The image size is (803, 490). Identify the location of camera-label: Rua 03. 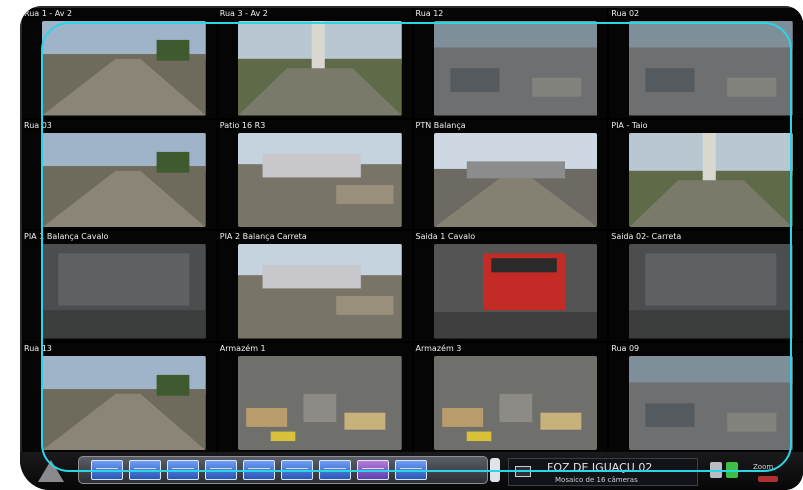
(38, 125).